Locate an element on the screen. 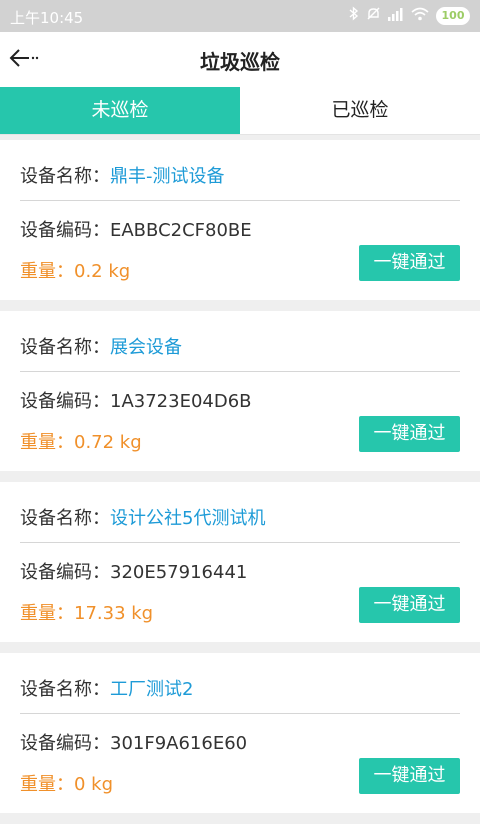  device-weight-value: 0 kg is located at coordinates (94, 784).